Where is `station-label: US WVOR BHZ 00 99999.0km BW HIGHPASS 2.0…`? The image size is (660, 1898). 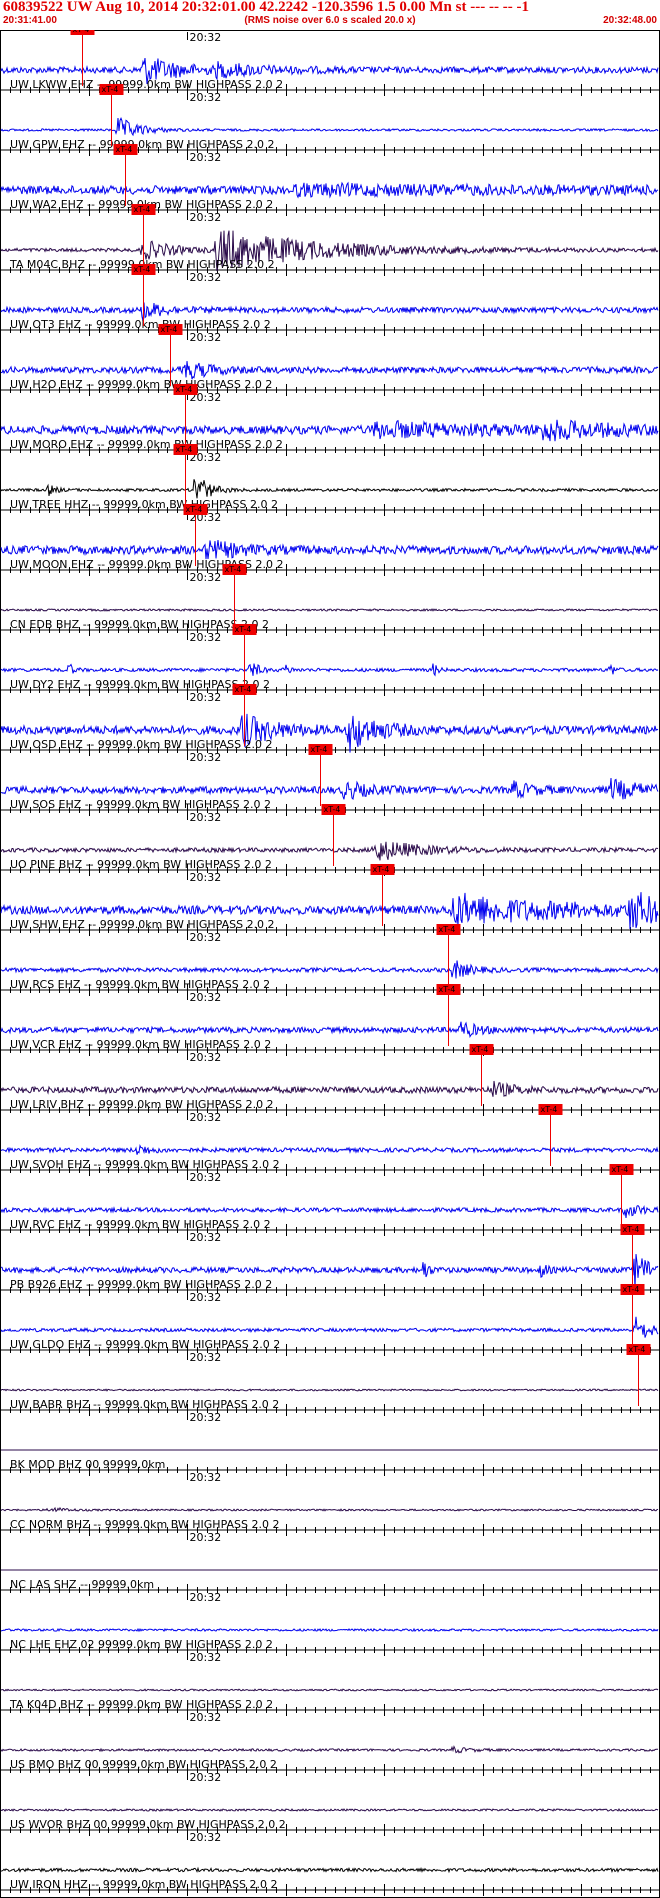 station-label: US WVOR BHZ 00 99999.0km BW HIGHPASS 2.0… is located at coordinates (148, 1824).